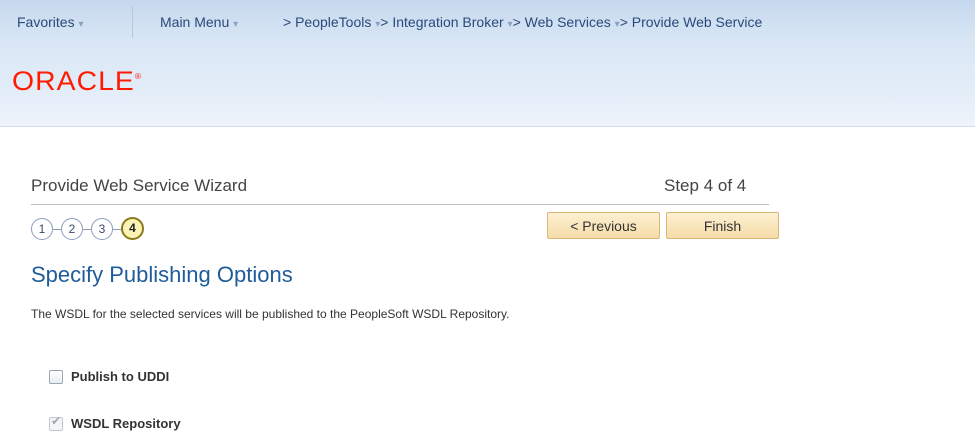 Image resolution: width=975 pixels, height=435 pixels. I want to click on step-1-icon: 1, so click(42, 229).